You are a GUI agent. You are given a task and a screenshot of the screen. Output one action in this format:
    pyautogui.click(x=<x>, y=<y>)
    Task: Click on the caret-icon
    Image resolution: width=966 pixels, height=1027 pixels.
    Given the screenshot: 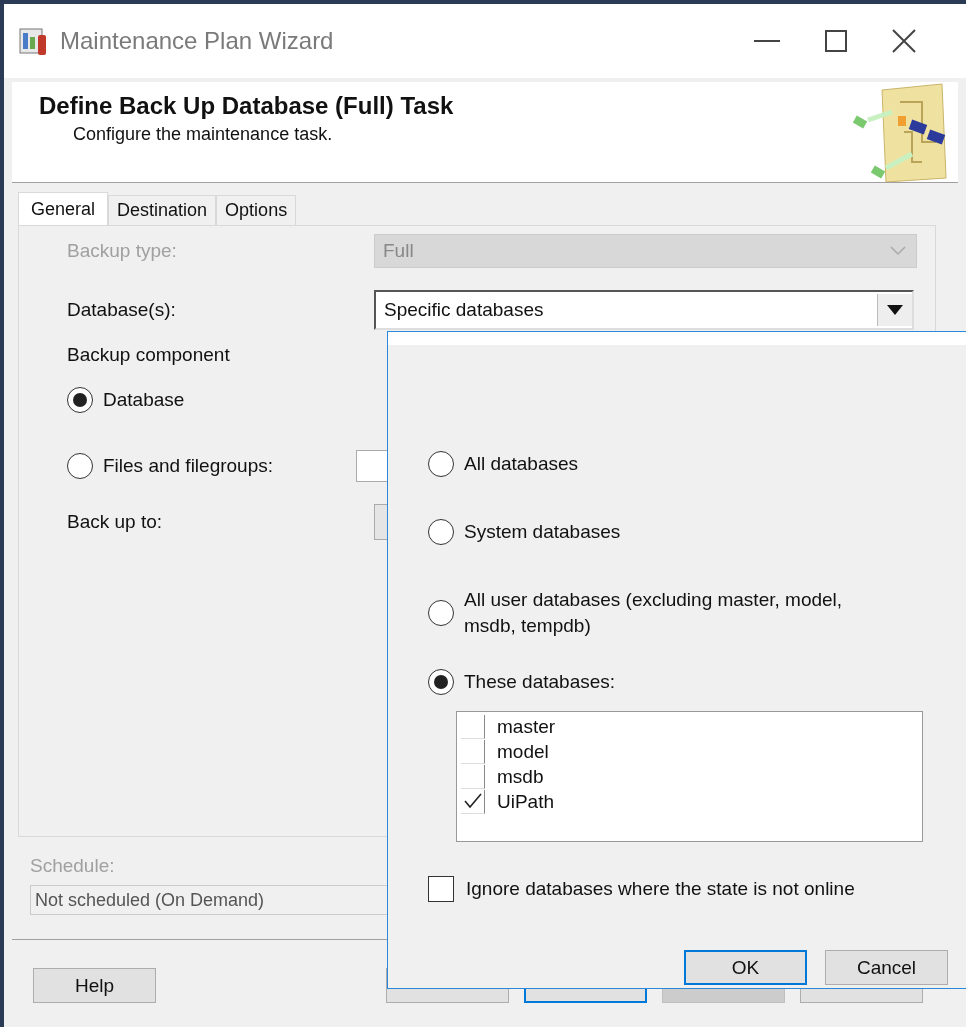 What is the action you would take?
    pyautogui.click(x=895, y=310)
    